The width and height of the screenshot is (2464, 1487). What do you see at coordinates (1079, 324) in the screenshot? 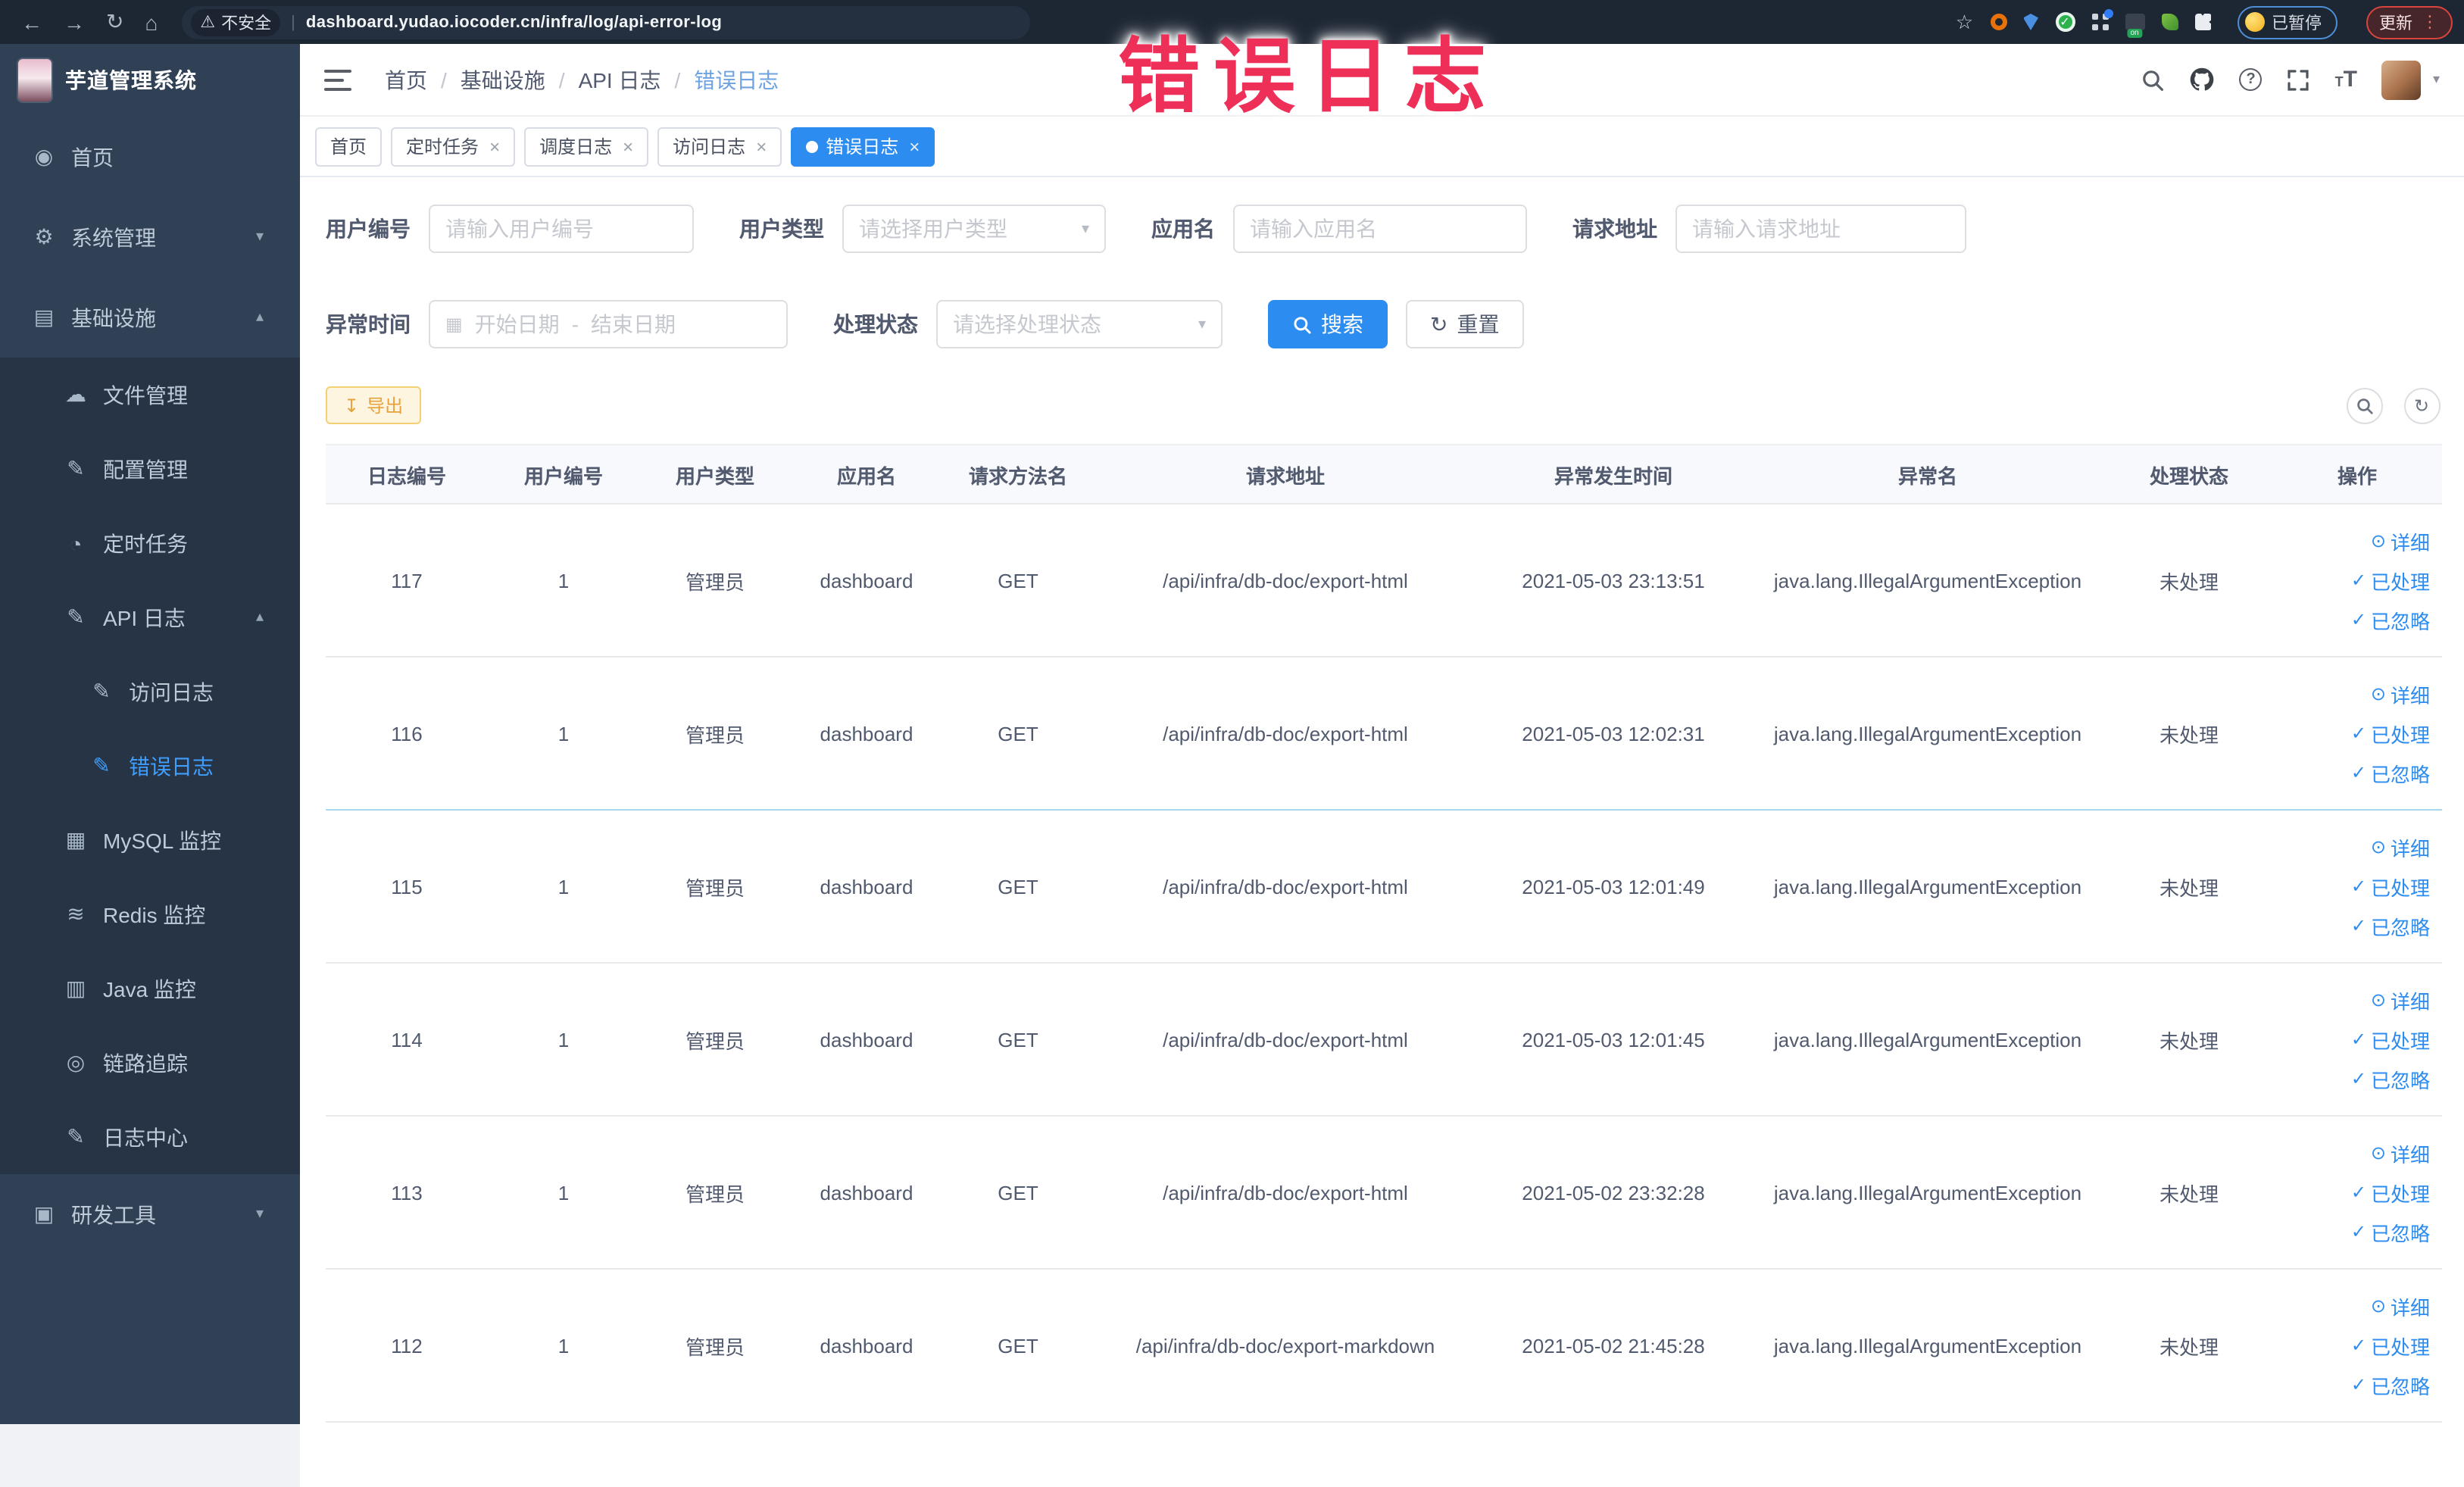
I see `process-status-select: 请选择处理状态 ▾` at bounding box center [1079, 324].